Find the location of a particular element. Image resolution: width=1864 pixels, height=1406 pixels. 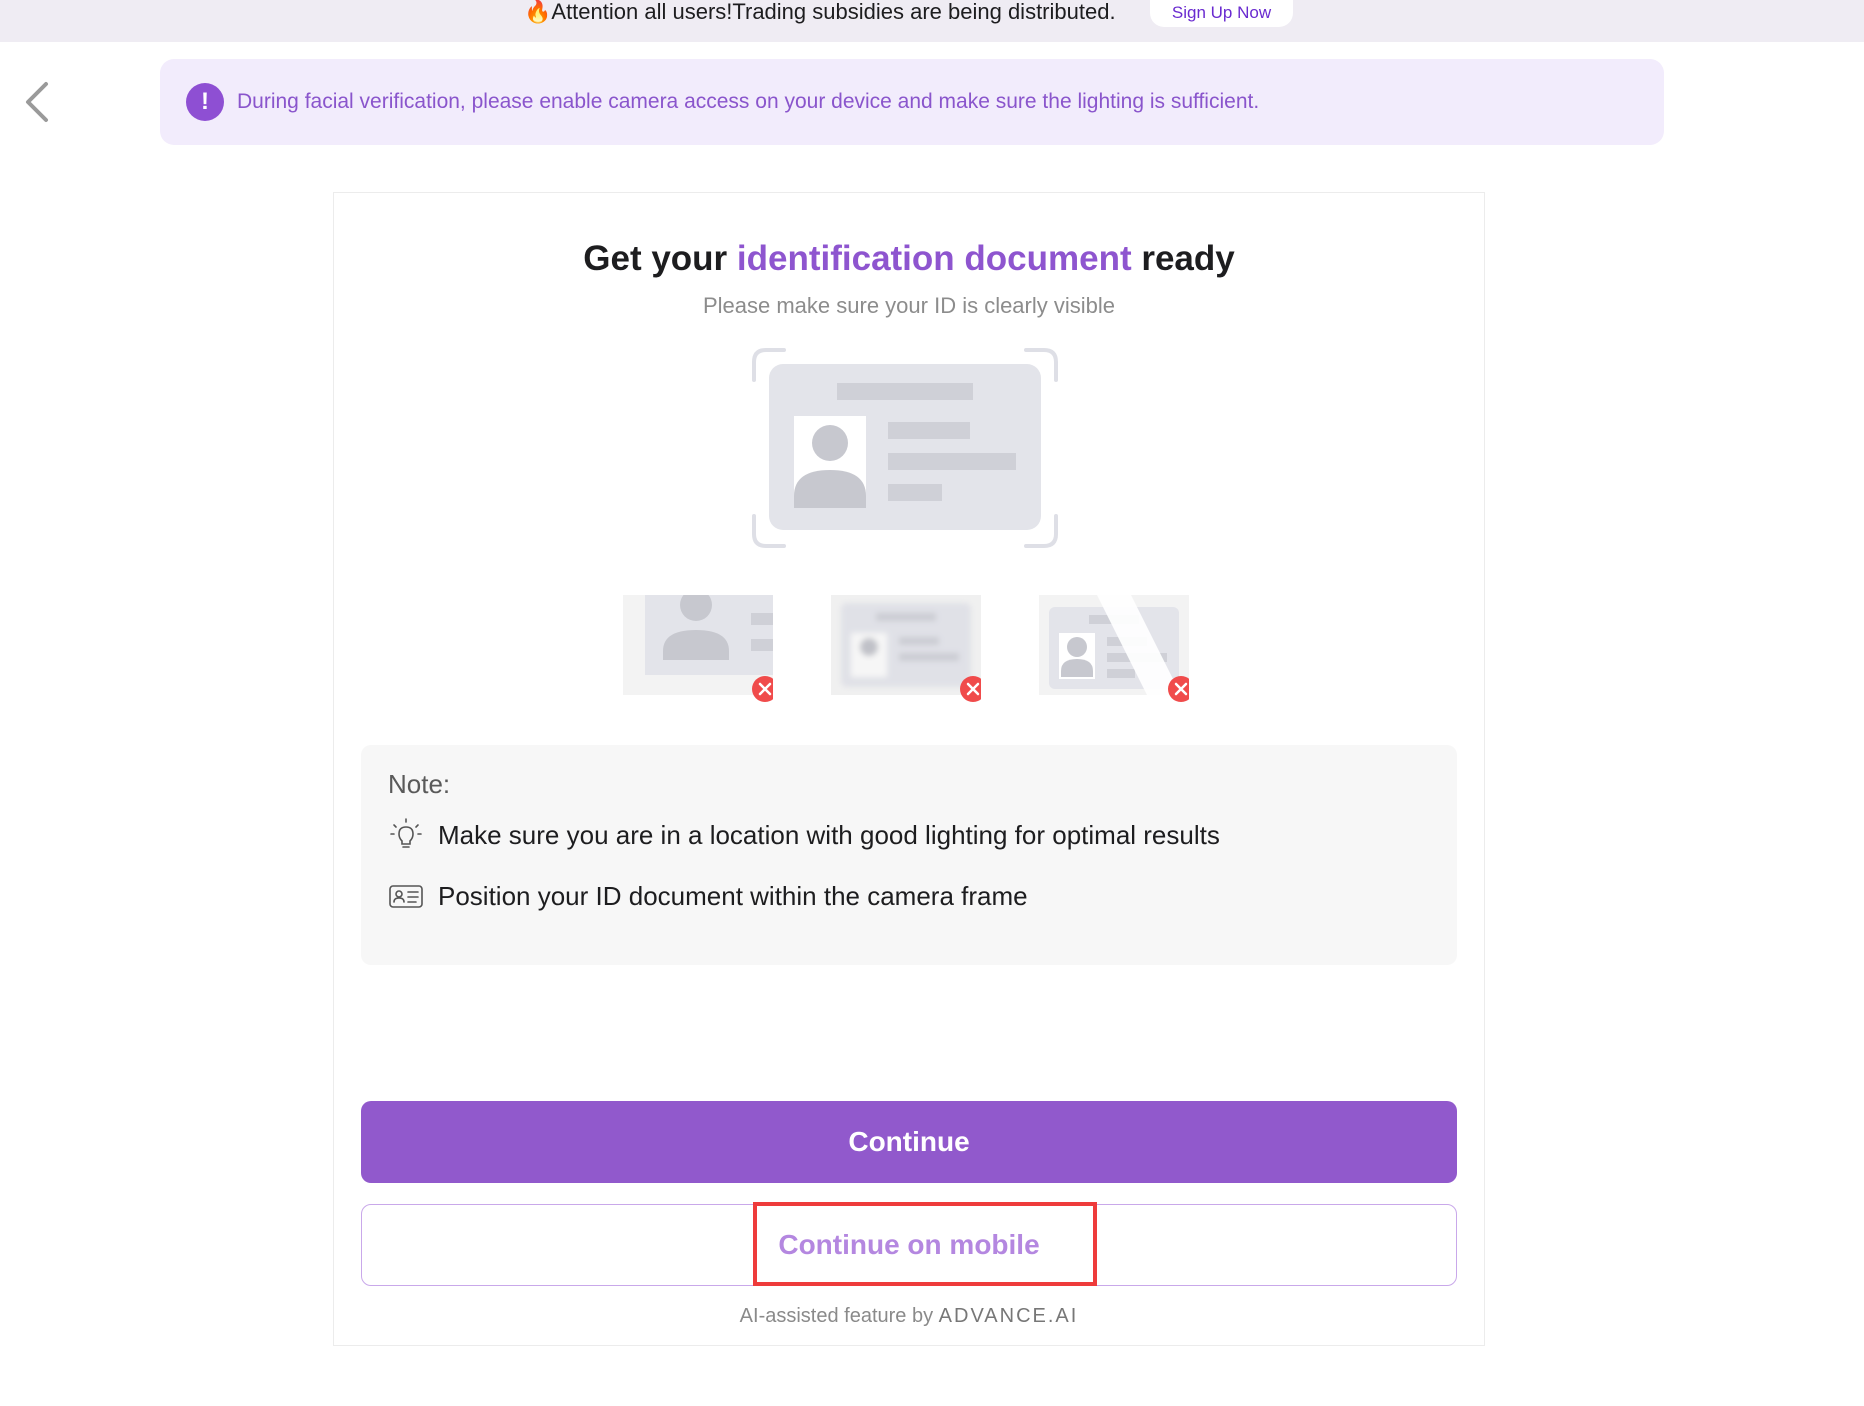

title-suffix: ready is located at coordinates (1183, 258).